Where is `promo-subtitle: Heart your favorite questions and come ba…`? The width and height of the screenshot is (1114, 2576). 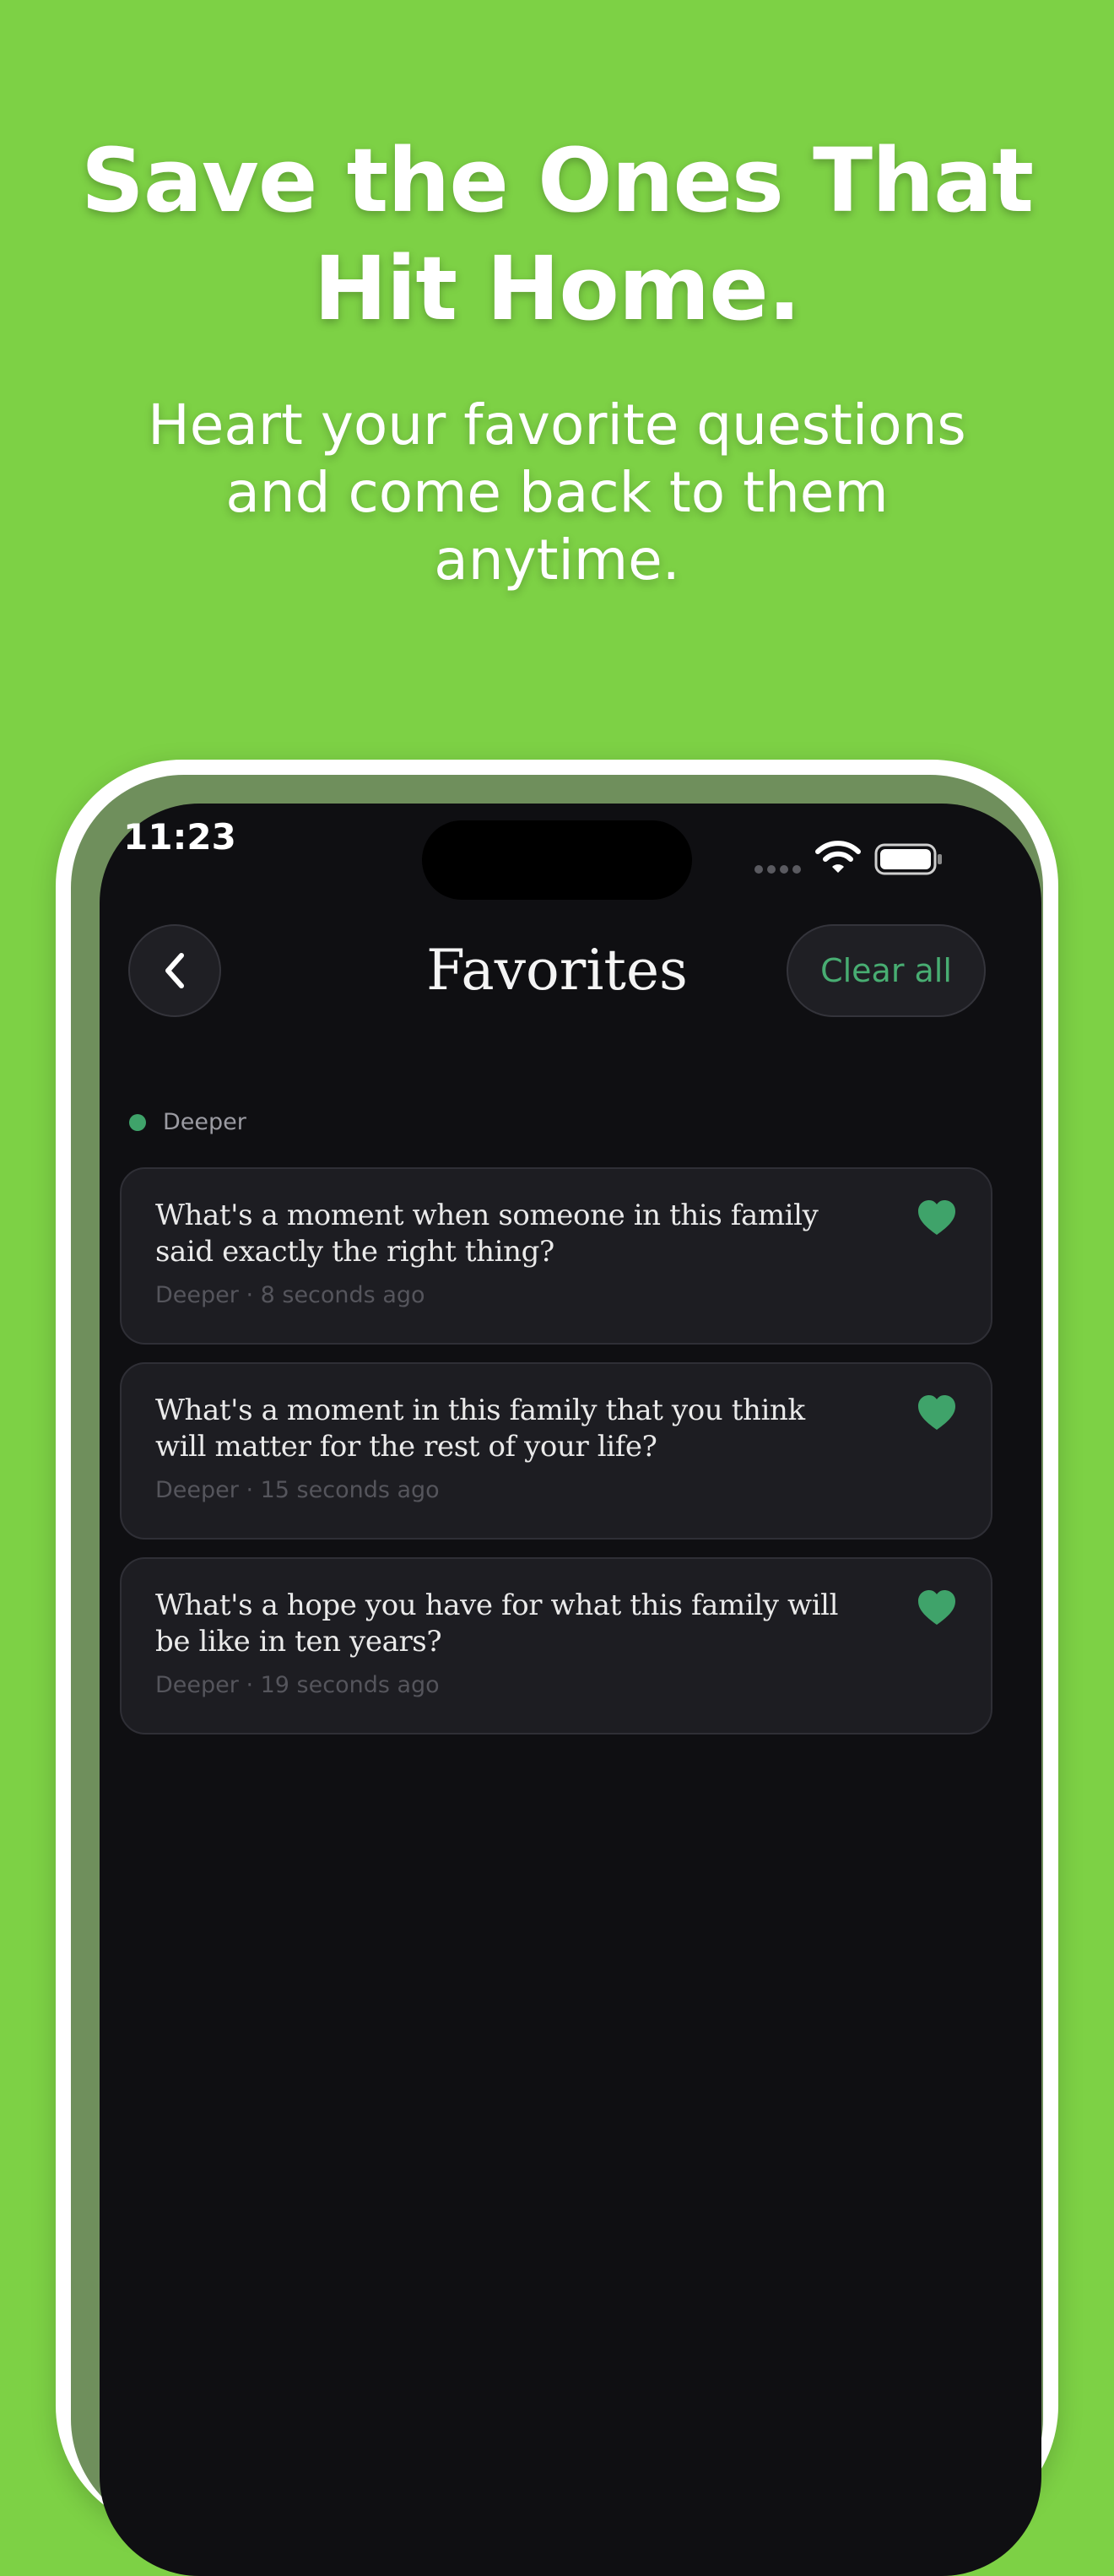 promo-subtitle: Heart your favorite questions and come ba… is located at coordinates (557, 492).